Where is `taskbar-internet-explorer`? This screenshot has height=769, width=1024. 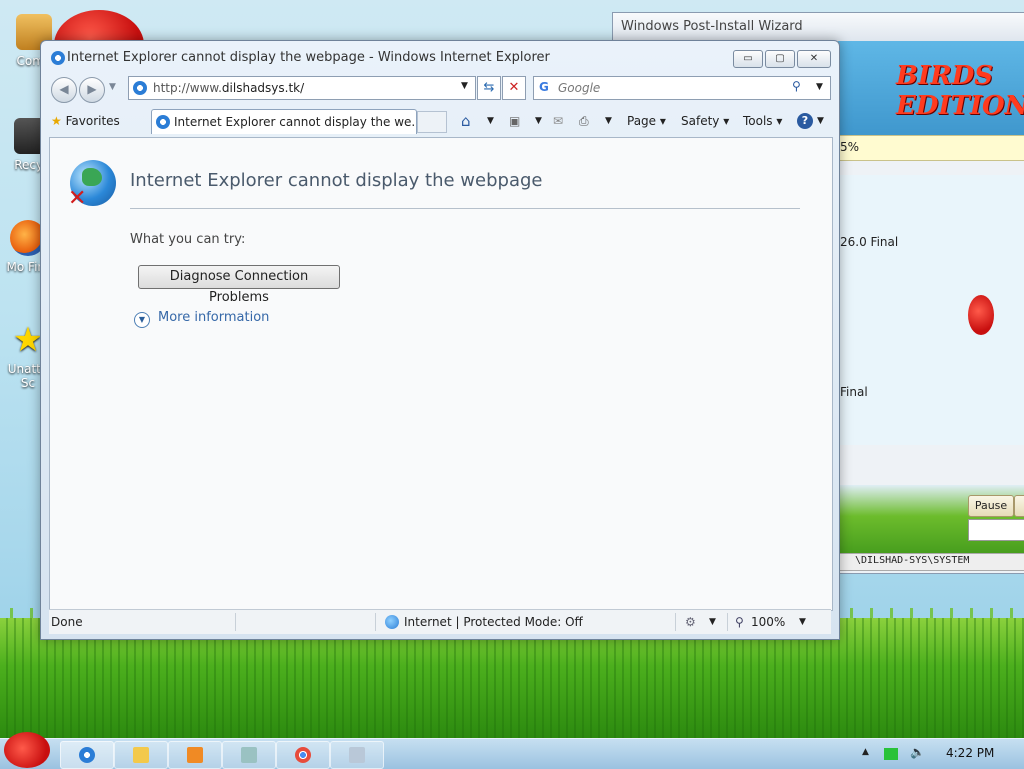
taskbar-internet-explorer is located at coordinates (87, 755).